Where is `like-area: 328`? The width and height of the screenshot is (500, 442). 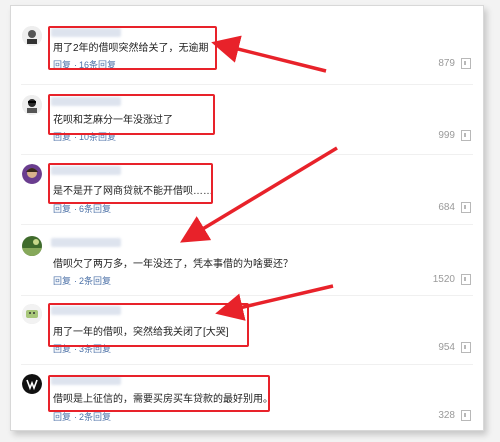 like-area: 328 is located at coordinates (454, 415).